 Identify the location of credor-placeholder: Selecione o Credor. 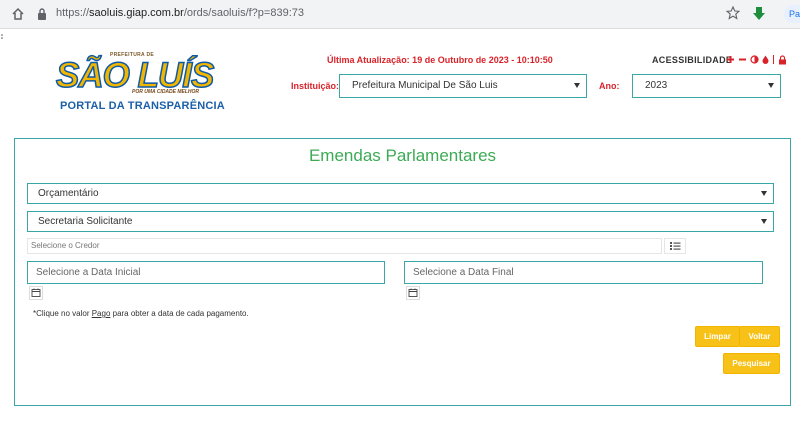
(65, 245).